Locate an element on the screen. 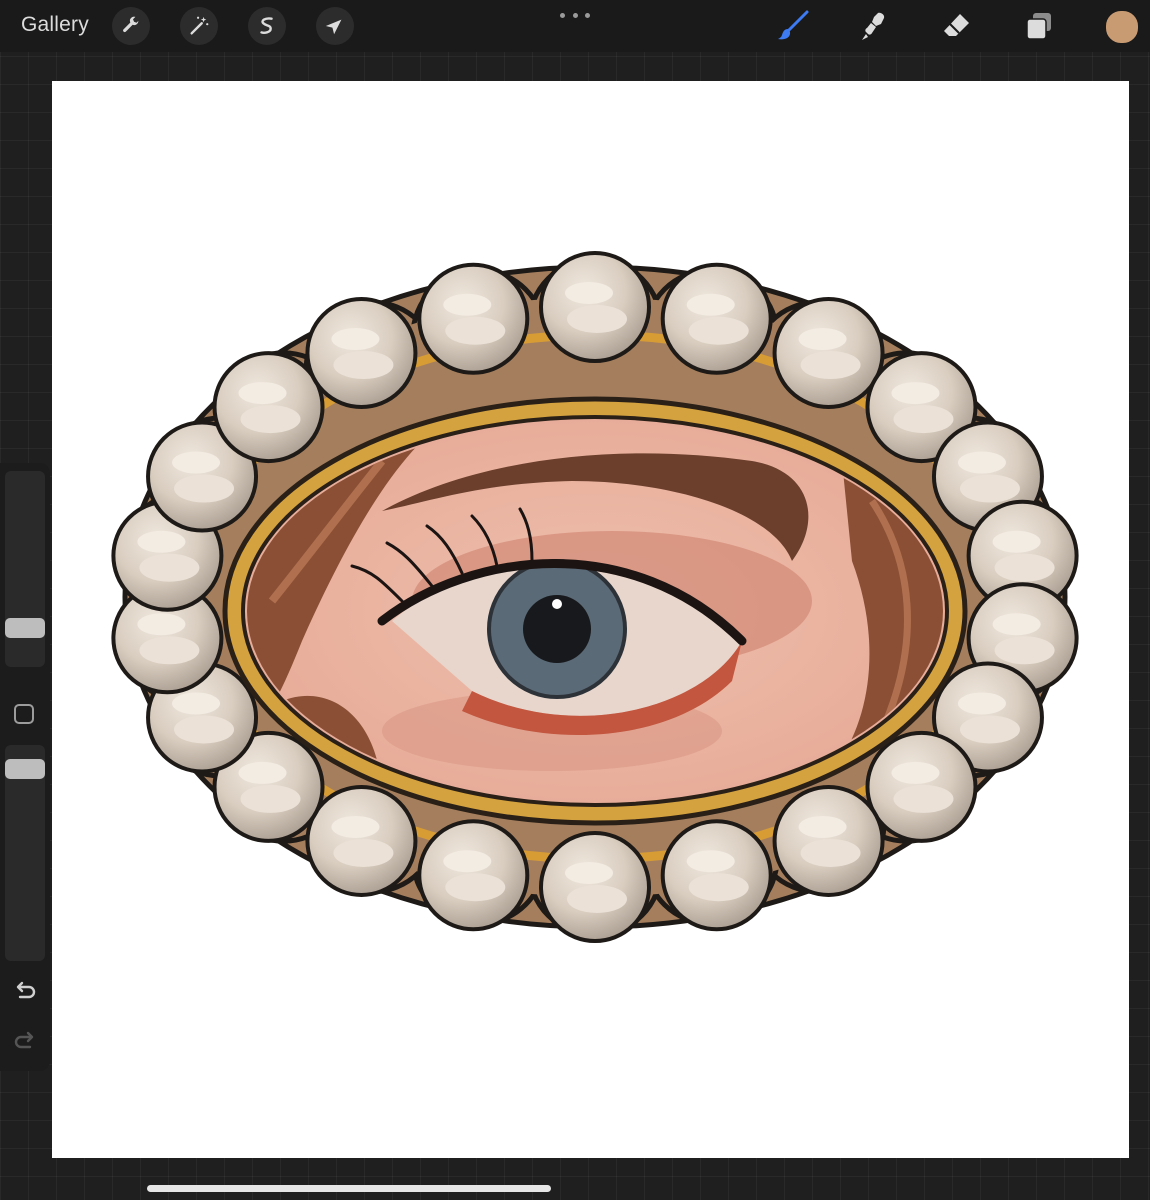  paint-tool-button is located at coordinates (793, 26).